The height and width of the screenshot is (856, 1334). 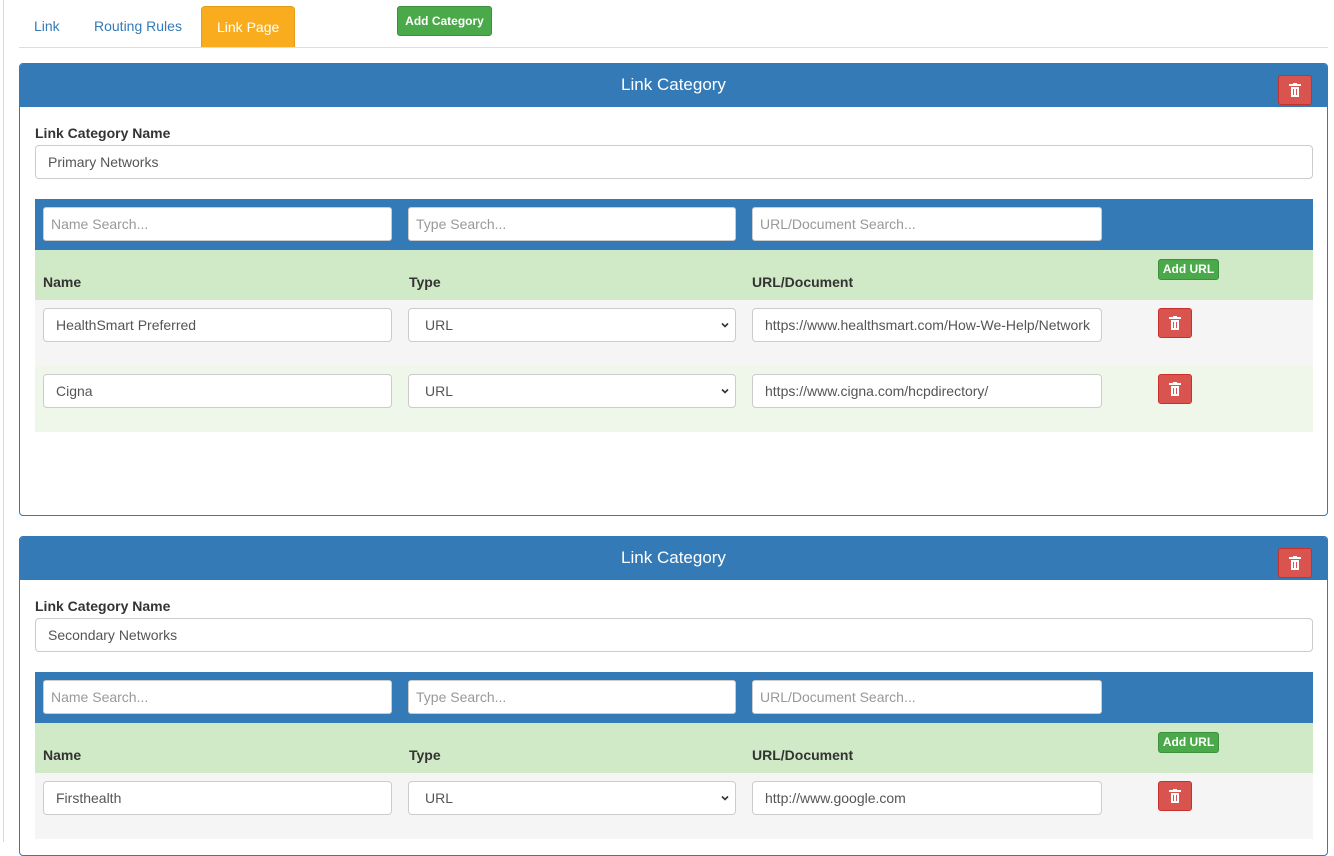 What do you see at coordinates (248, 26) in the screenshot?
I see `tab-link-page: Link Page` at bounding box center [248, 26].